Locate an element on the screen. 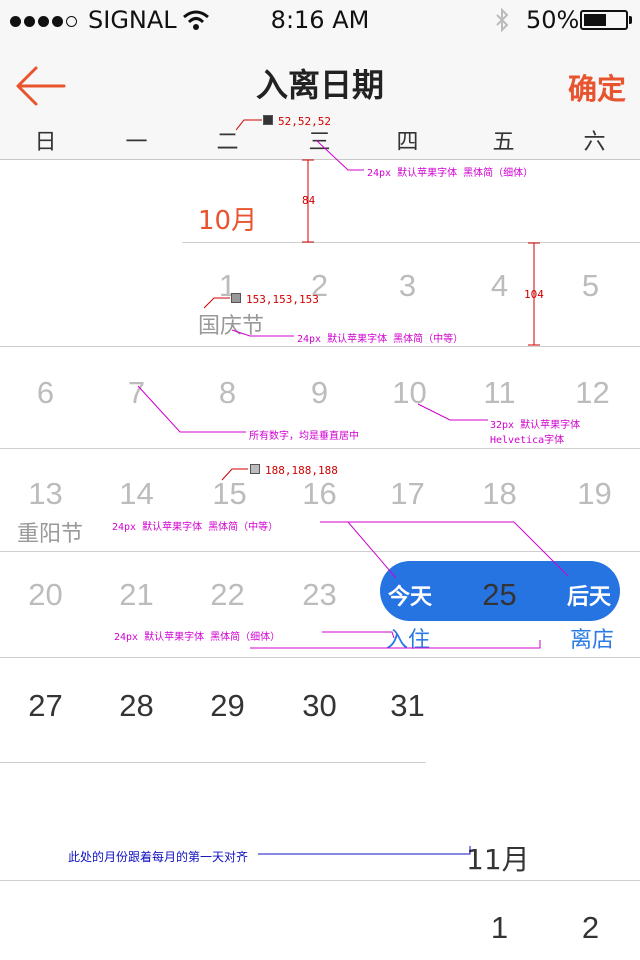  annotation-height-84: 84 is located at coordinates (309, 200).